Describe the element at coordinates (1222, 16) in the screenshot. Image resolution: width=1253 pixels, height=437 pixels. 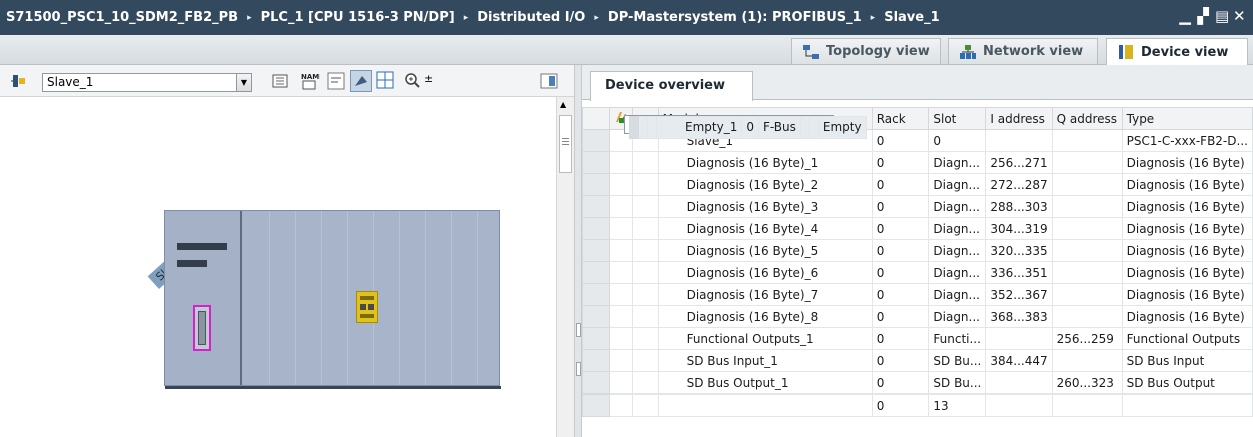
I see `maximize-icon: ▤` at that location.